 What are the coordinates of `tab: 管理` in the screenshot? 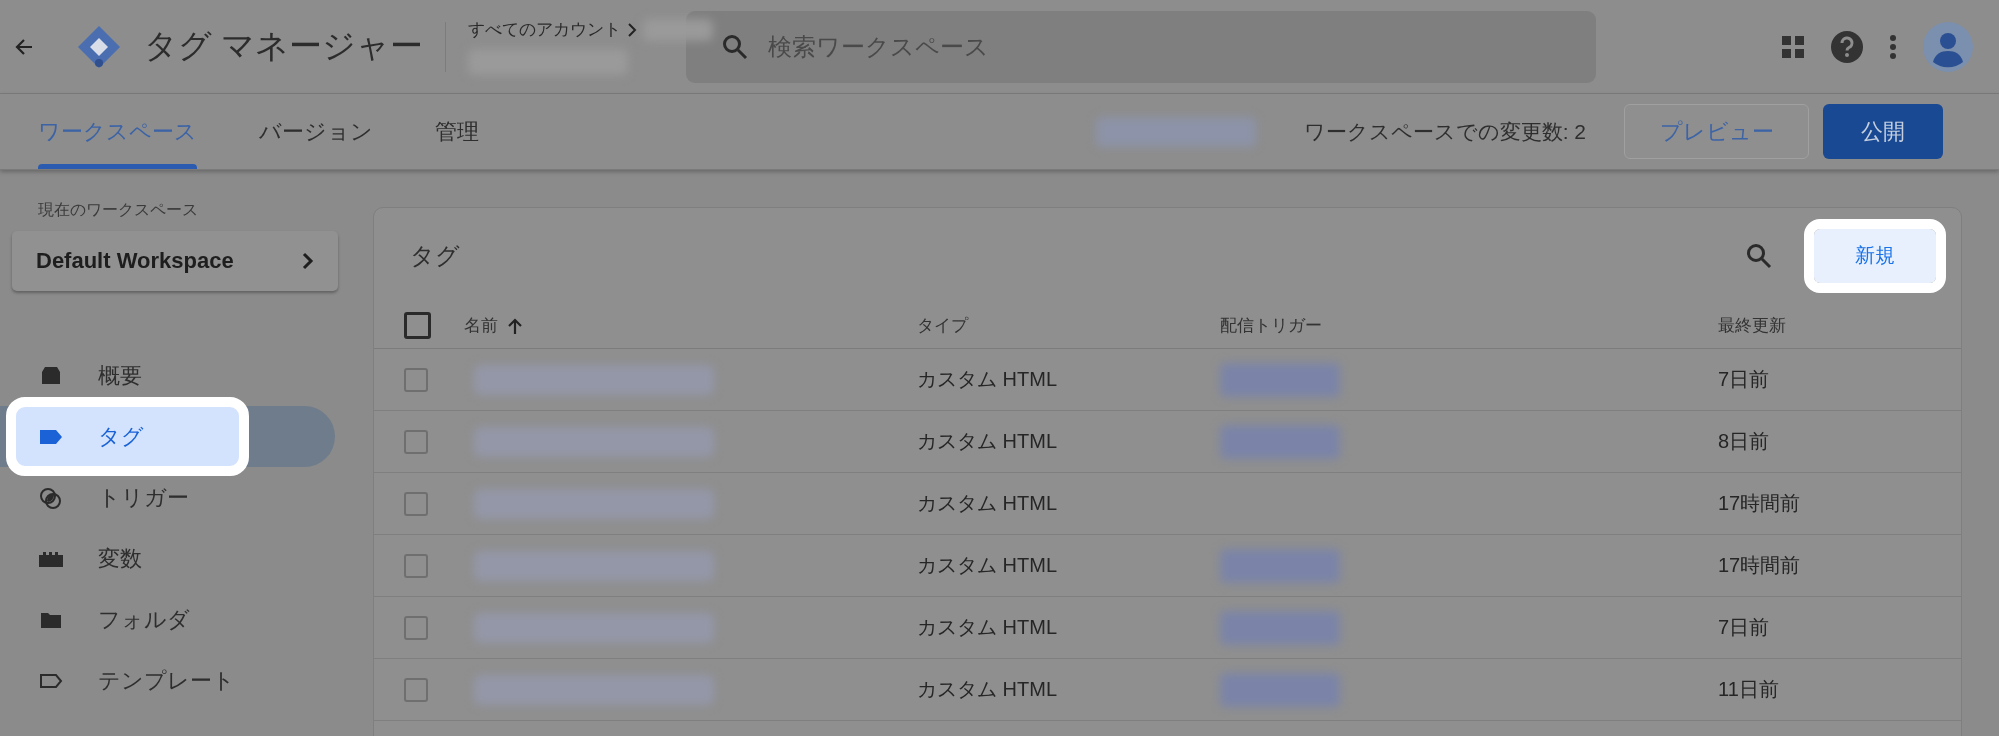 It's located at (457, 131).